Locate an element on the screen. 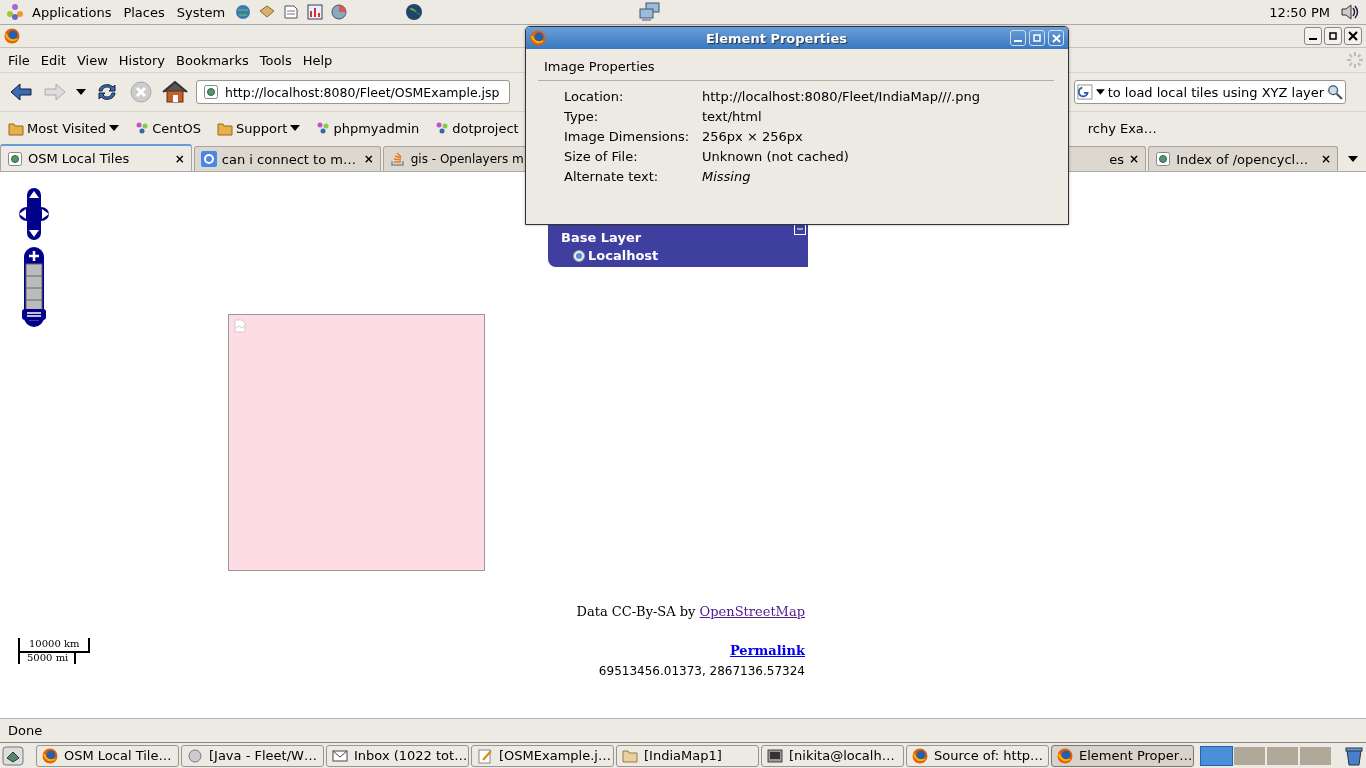 The width and height of the screenshot is (1366, 768). permalink-link: Permalink is located at coordinates (767, 650).